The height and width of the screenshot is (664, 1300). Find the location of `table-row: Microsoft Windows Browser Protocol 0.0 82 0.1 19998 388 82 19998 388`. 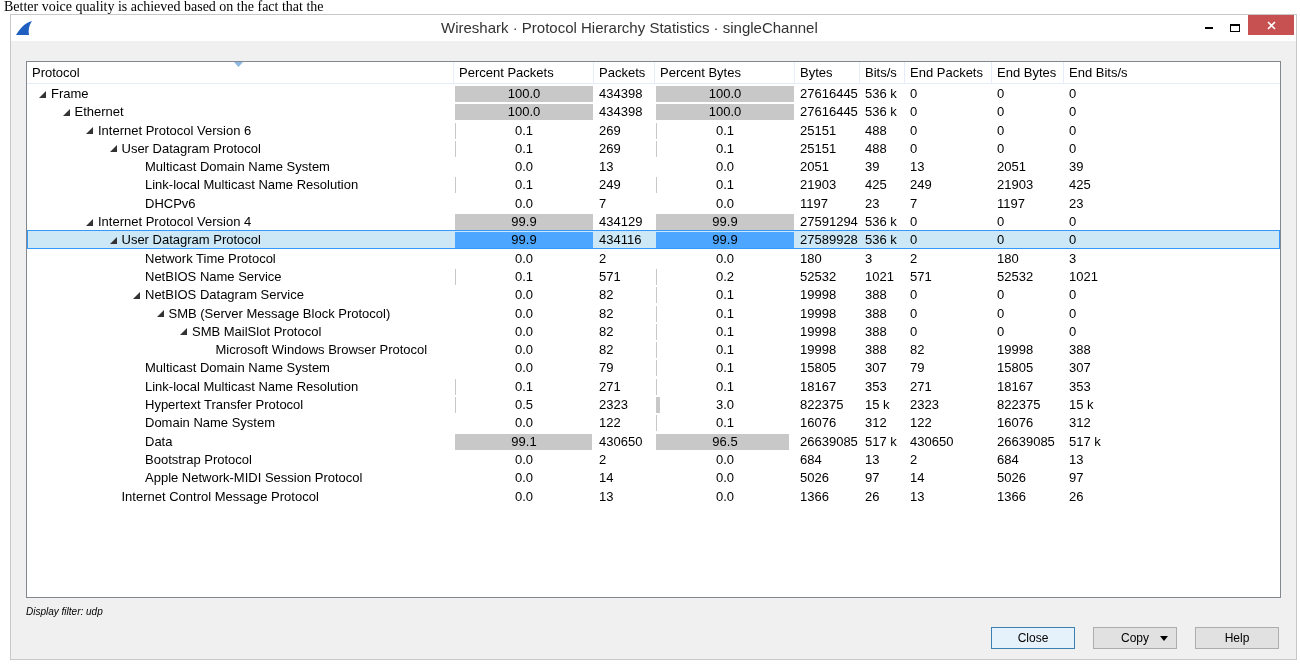

table-row: Microsoft Windows Browser Protocol 0.0 82 0.1 19998 388 82 19998 388 is located at coordinates (653, 349).